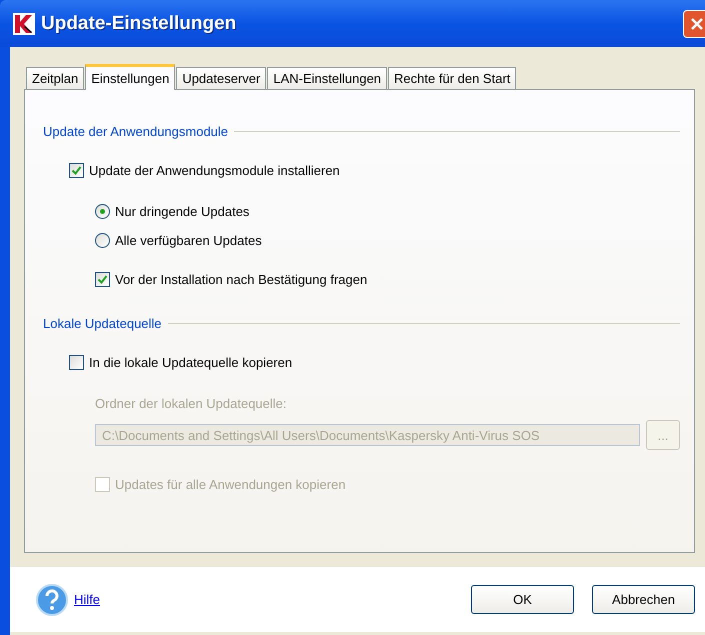 The image size is (705, 635). I want to click on app-logo-icon, so click(24, 23).